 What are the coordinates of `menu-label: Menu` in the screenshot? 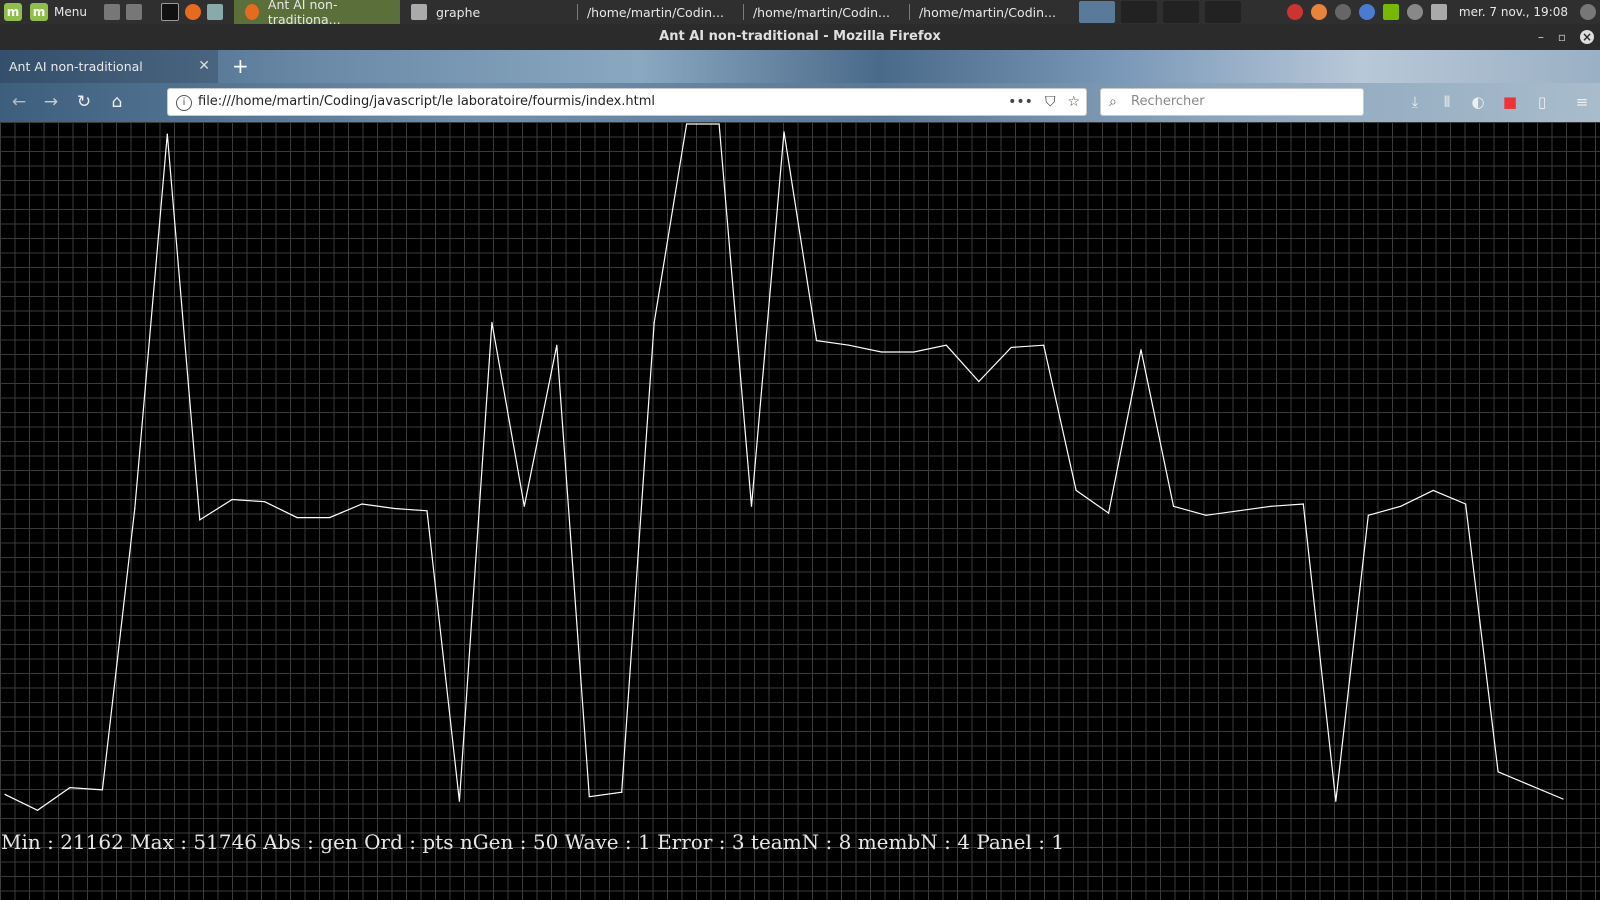 It's located at (70, 12).